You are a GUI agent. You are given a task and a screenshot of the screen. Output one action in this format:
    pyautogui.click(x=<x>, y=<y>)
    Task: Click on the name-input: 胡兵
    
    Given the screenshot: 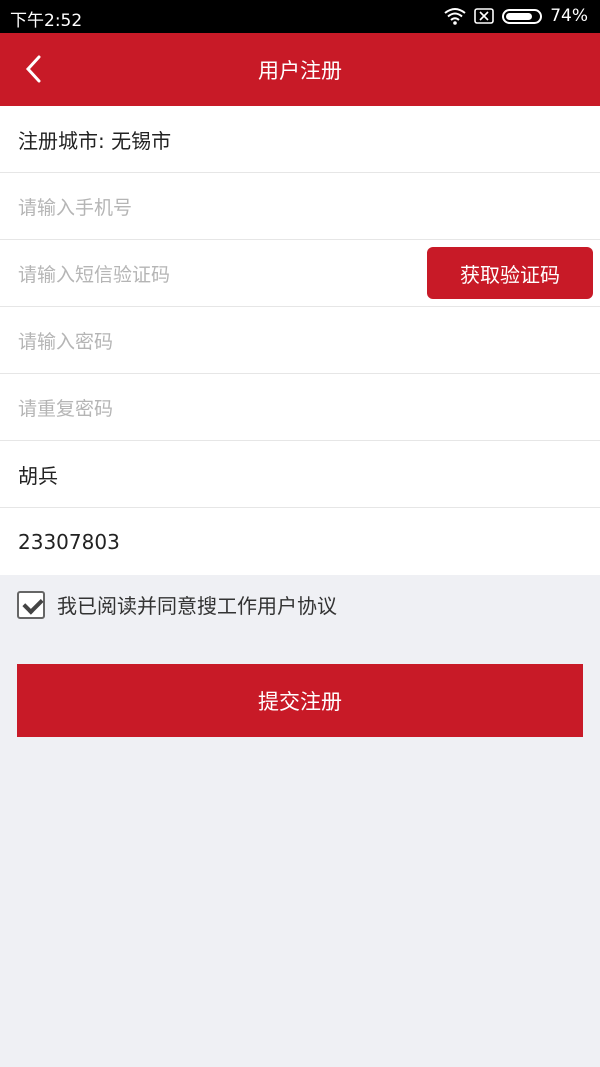 What is the action you would take?
    pyautogui.click(x=300, y=474)
    